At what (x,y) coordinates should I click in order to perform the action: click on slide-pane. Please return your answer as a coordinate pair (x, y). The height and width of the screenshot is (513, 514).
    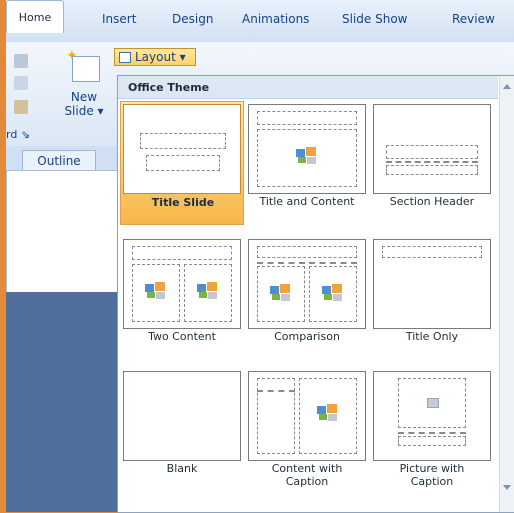
    Looking at the image, I should click on (63, 232).